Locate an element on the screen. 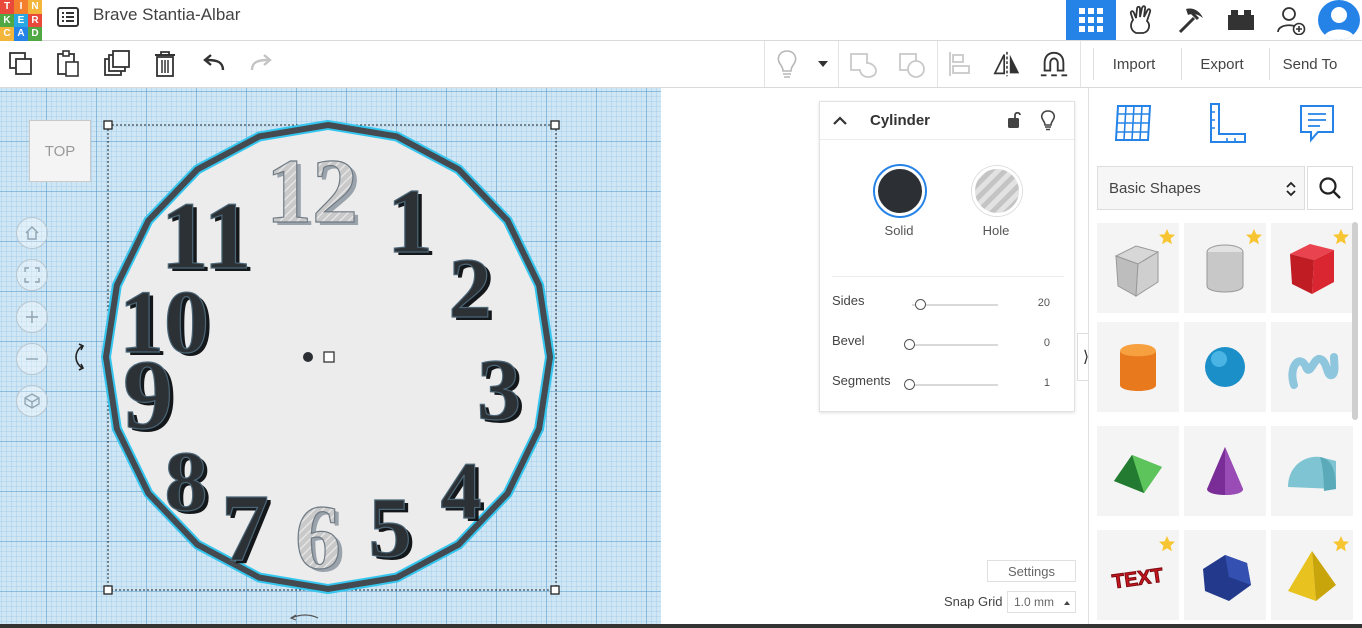 The image size is (1362, 628). blue-sphere-shape-icon is located at coordinates (1225, 367).